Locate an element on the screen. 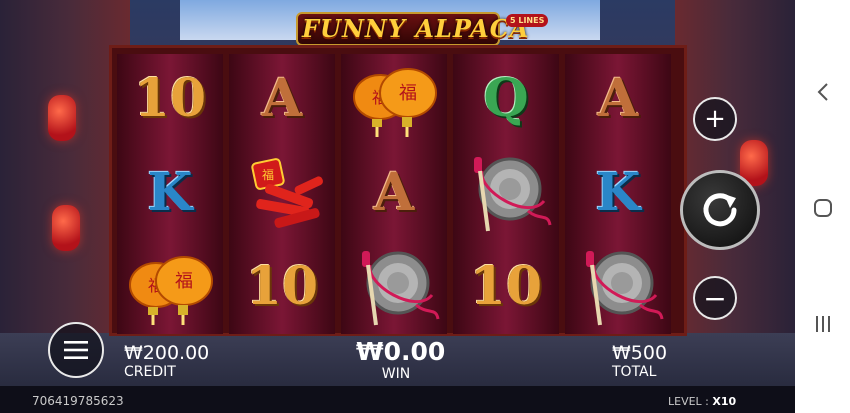 The image size is (850, 413). win-label: WIN is located at coordinates (396, 374).